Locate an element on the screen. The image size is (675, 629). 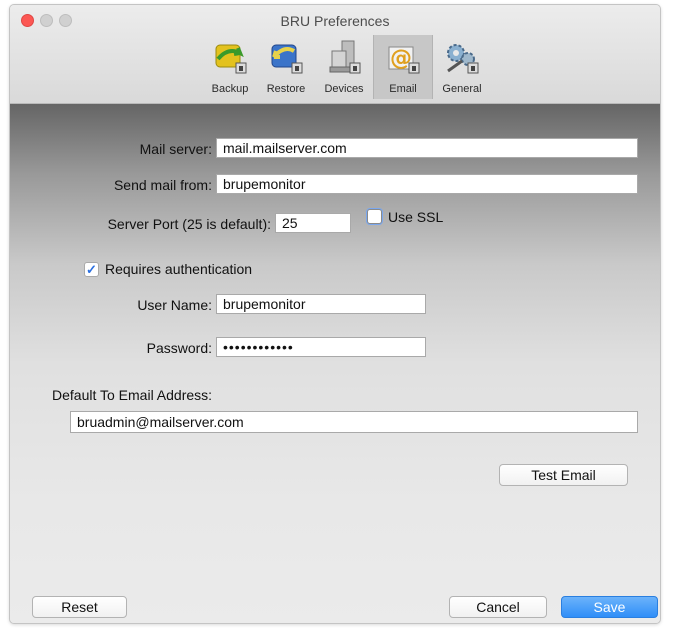
tab-devices: Devices is located at coordinates (344, 67).